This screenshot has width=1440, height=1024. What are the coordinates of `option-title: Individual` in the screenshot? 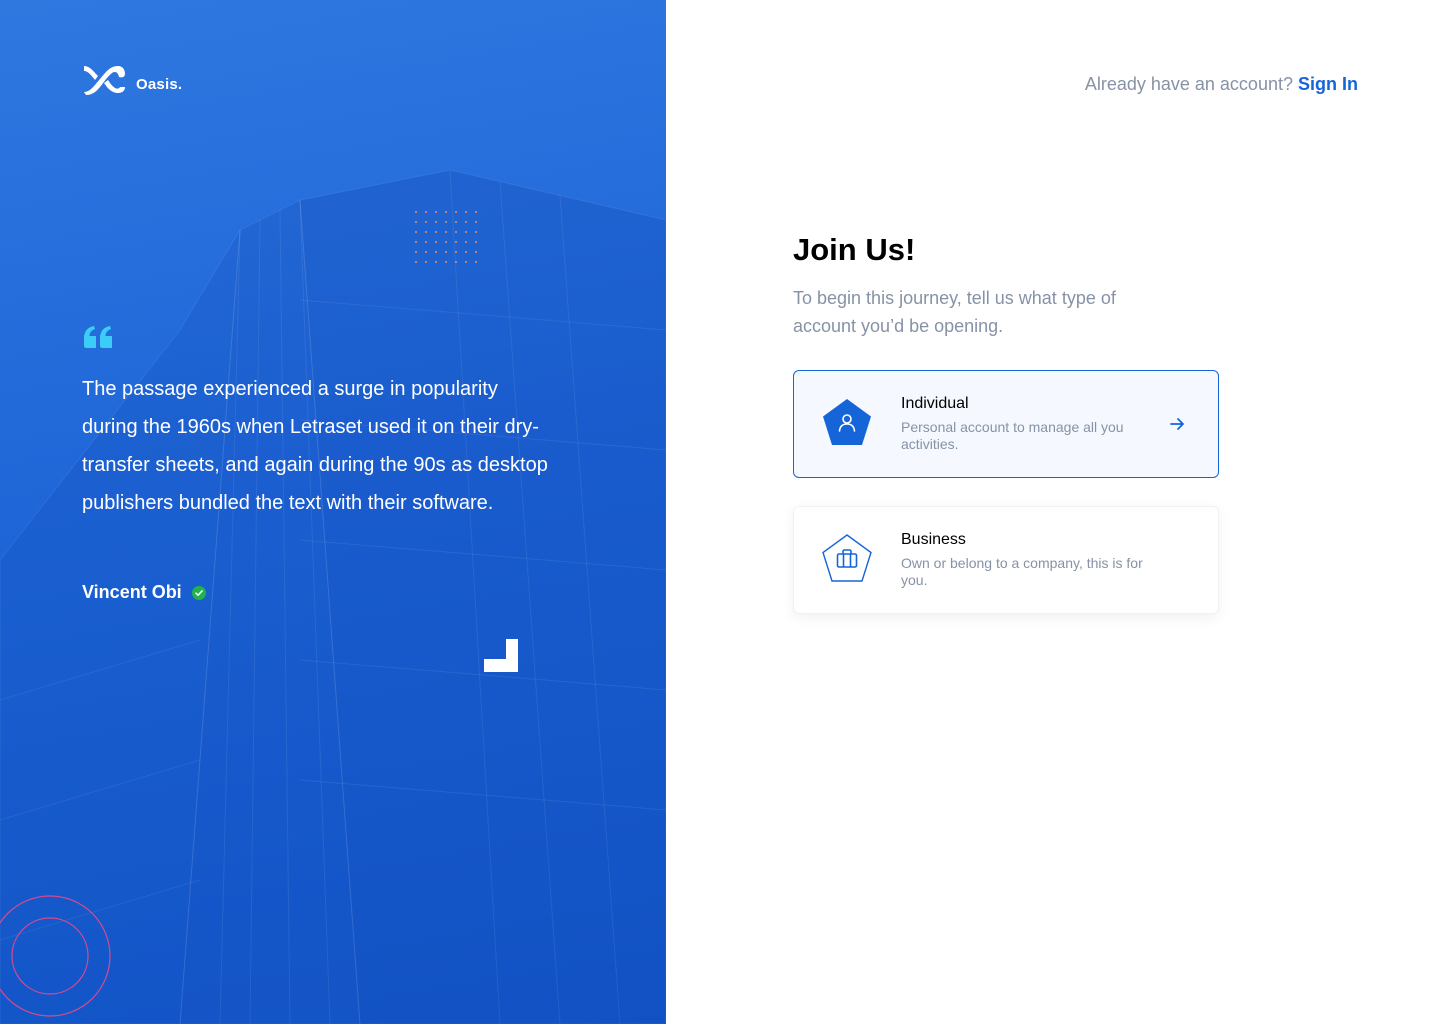 It's located at (935, 403).